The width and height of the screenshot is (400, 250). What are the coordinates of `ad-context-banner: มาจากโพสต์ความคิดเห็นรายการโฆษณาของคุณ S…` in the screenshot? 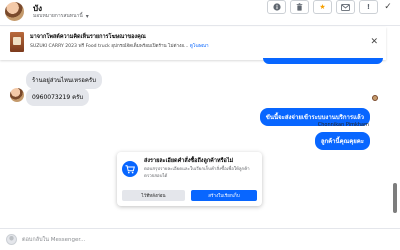 It's located at (193, 43).